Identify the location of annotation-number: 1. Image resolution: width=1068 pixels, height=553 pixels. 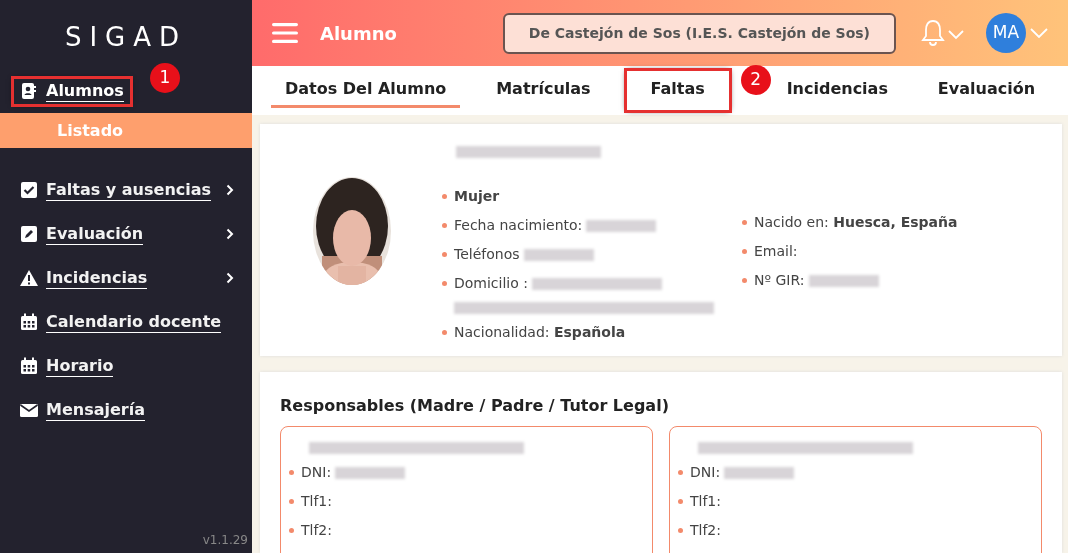
(165, 77).